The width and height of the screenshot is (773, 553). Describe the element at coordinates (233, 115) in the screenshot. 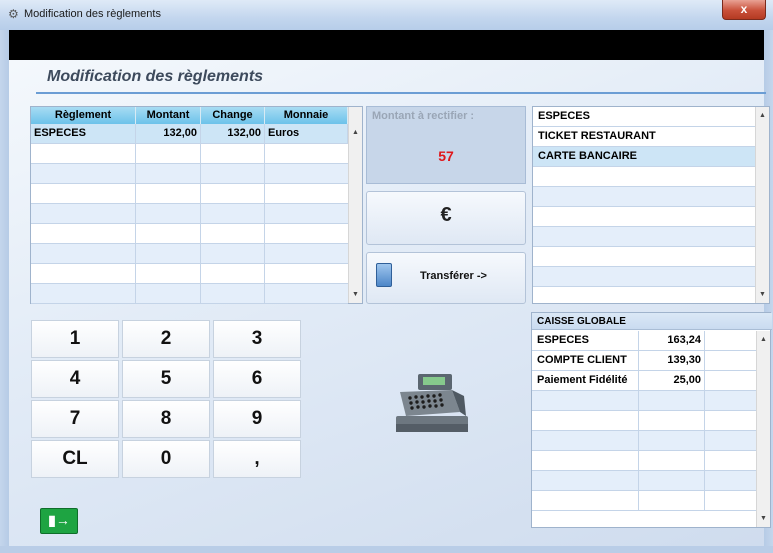

I see `column-header-change: Change` at that location.